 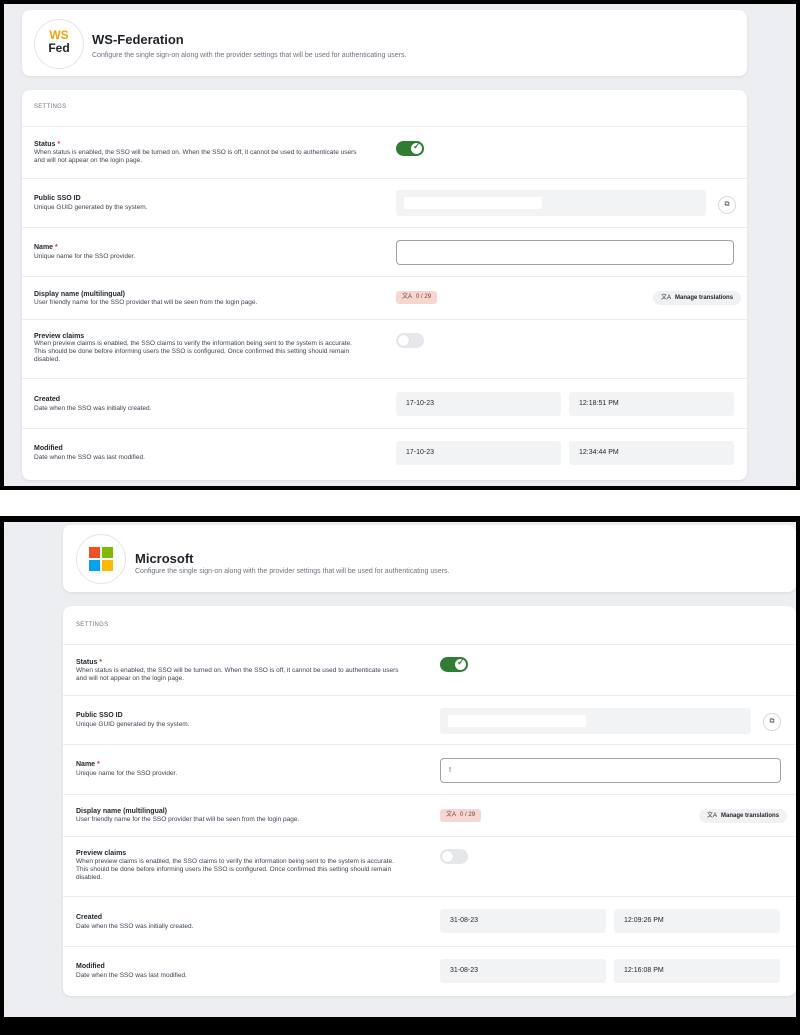 What do you see at coordinates (478, 453) in the screenshot?
I see `modified-date-field: 17-10-23` at bounding box center [478, 453].